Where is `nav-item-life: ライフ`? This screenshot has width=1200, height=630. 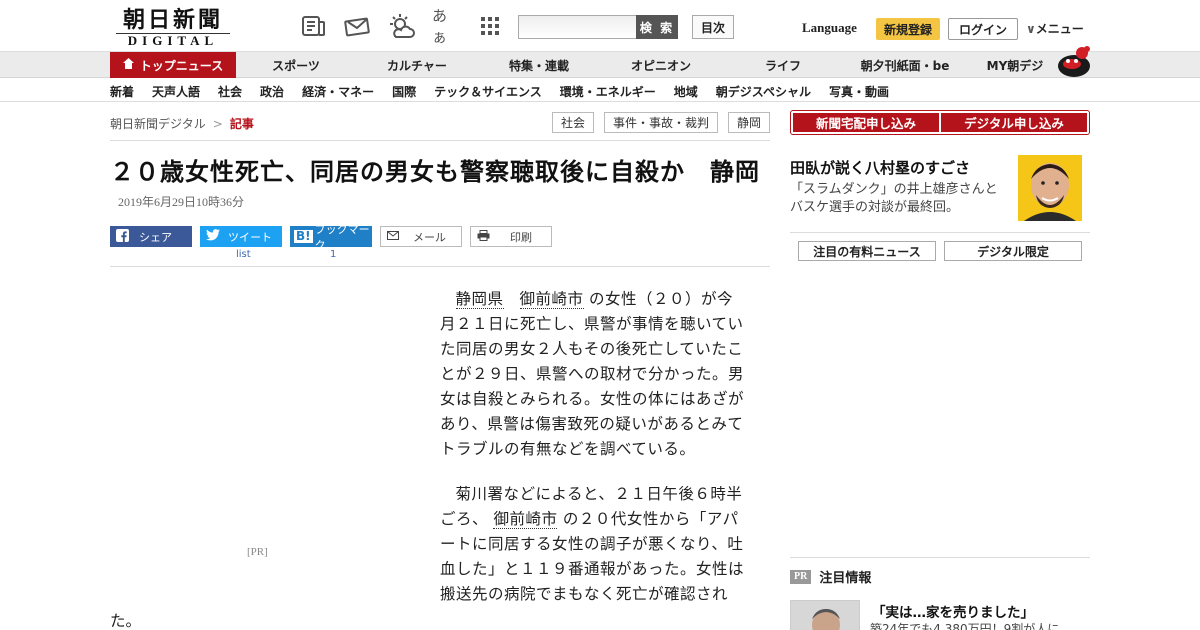 nav-item-life: ライフ is located at coordinates (783, 65).